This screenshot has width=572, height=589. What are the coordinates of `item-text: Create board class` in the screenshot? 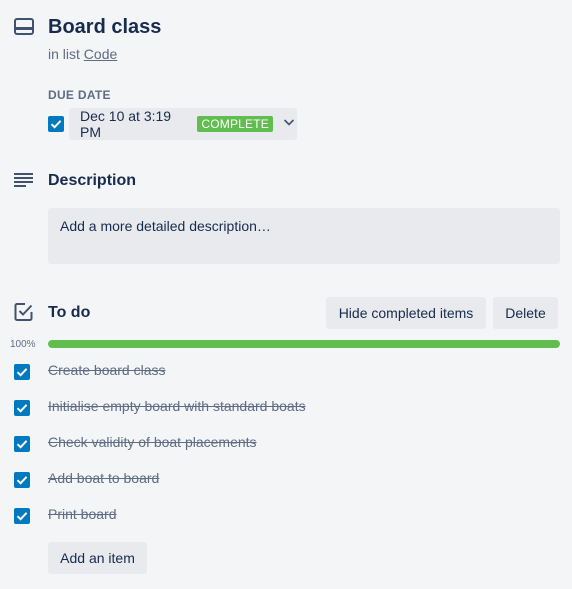 It's located at (107, 370).